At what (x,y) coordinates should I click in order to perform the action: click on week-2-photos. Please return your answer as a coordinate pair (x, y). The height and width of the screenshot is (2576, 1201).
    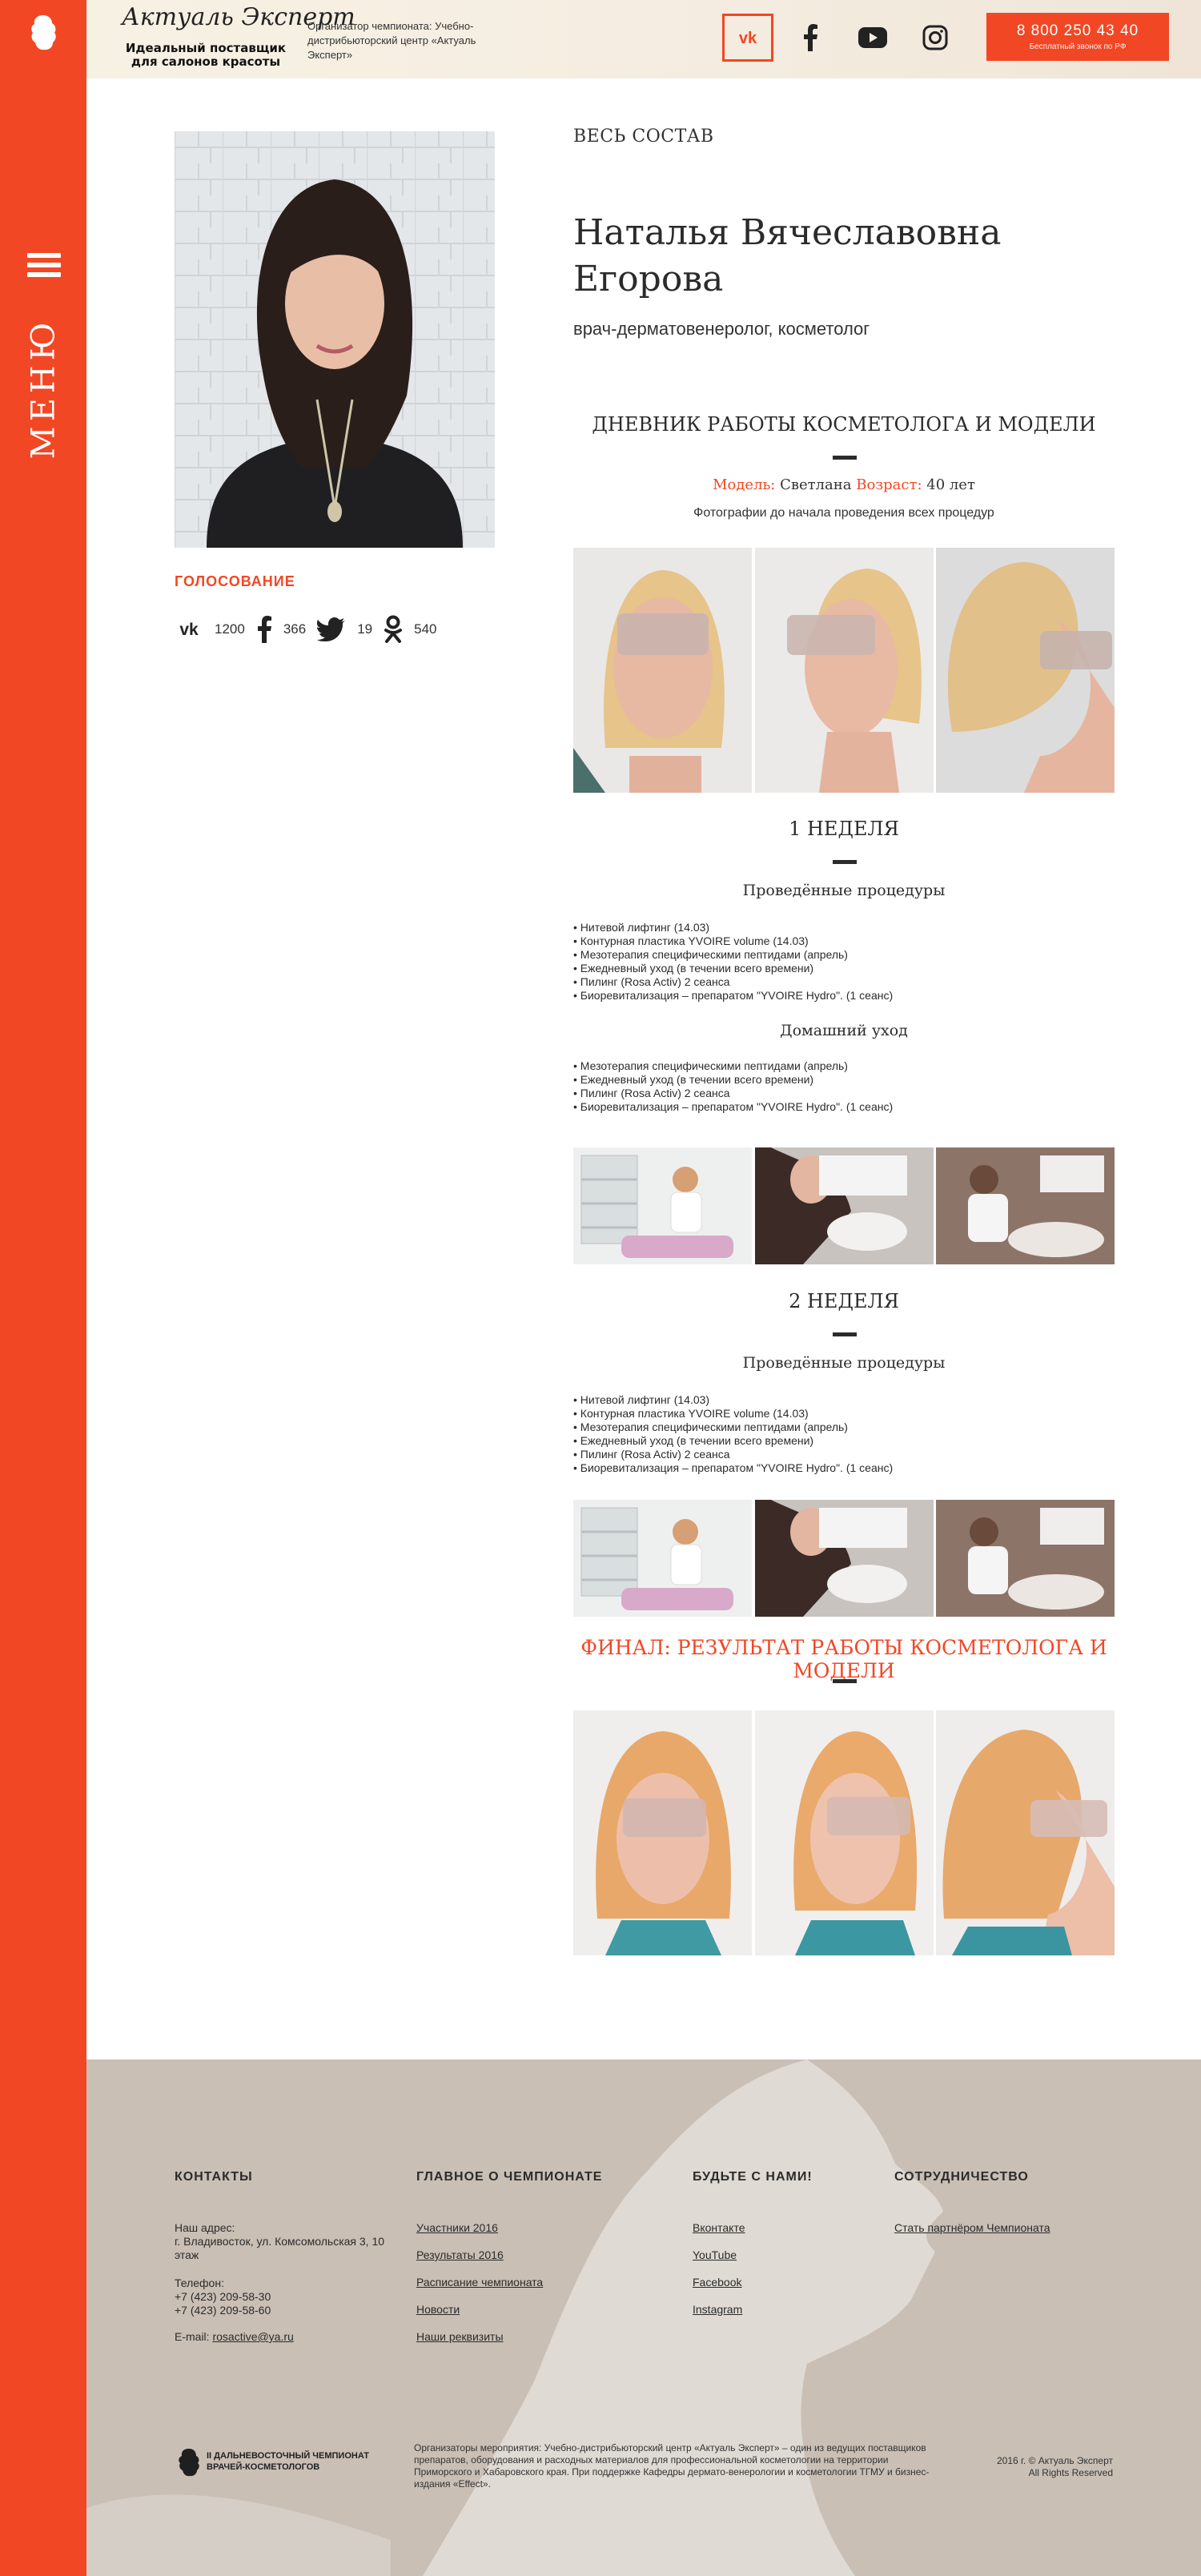
    Looking at the image, I should click on (844, 1558).